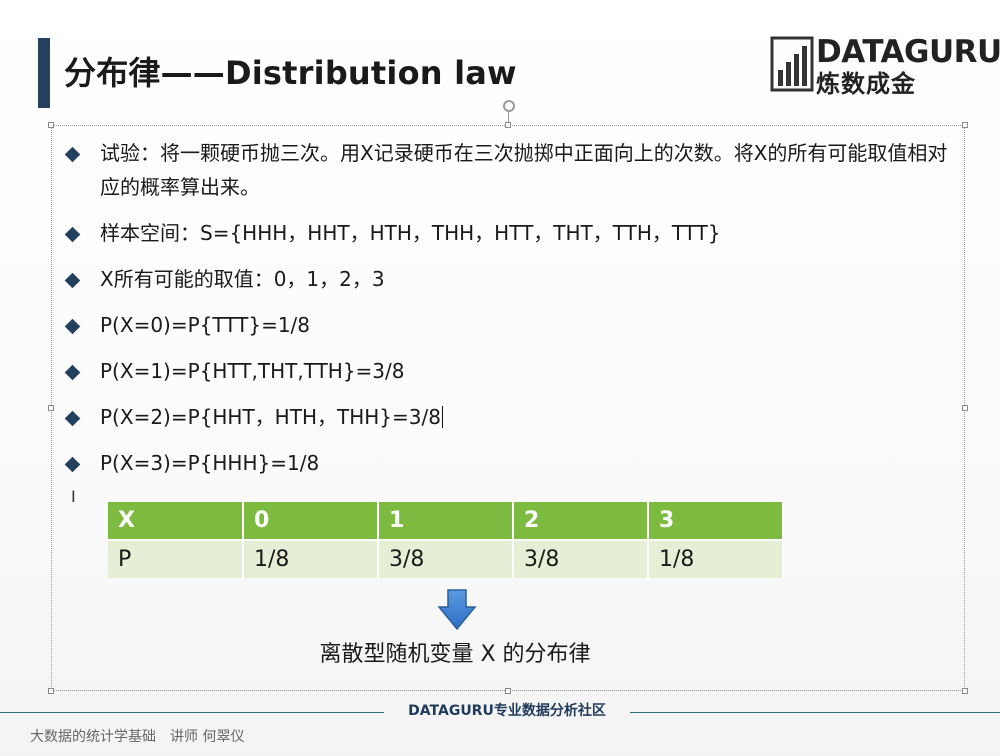 The image size is (1000, 756). Describe the element at coordinates (51, 691) in the screenshot. I see `resize-handle-bottom-left` at that location.